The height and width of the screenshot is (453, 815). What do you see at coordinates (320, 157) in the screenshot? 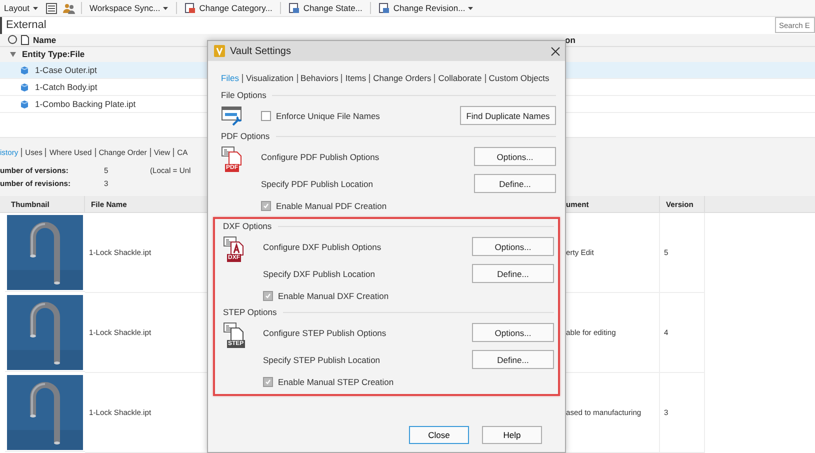
I see `option-label: Configure PDF Publish Options` at bounding box center [320, 157].